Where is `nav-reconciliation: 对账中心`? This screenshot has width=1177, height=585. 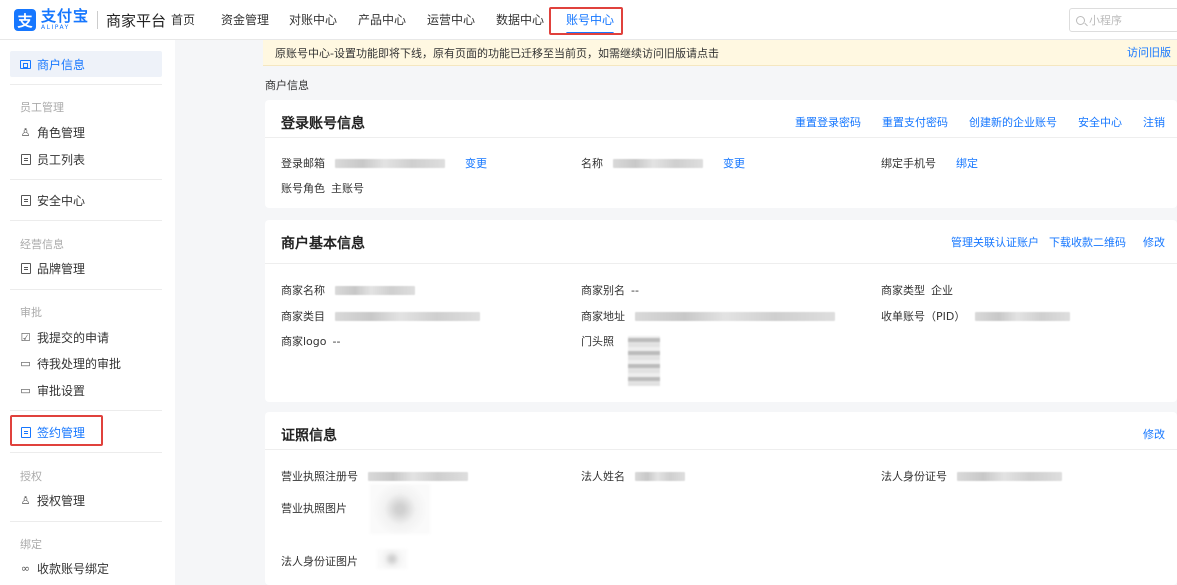
nav-reconciliation: 对账中心 is located at coordinates (313, 20).